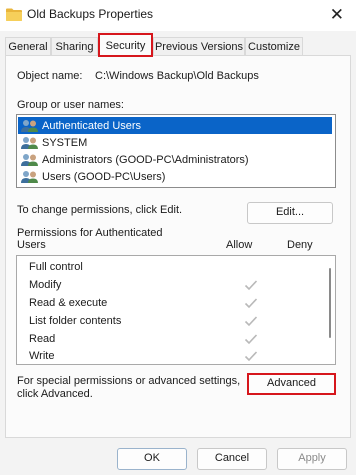  I want to click on cancel-button: Cancel, so click(232, 459).